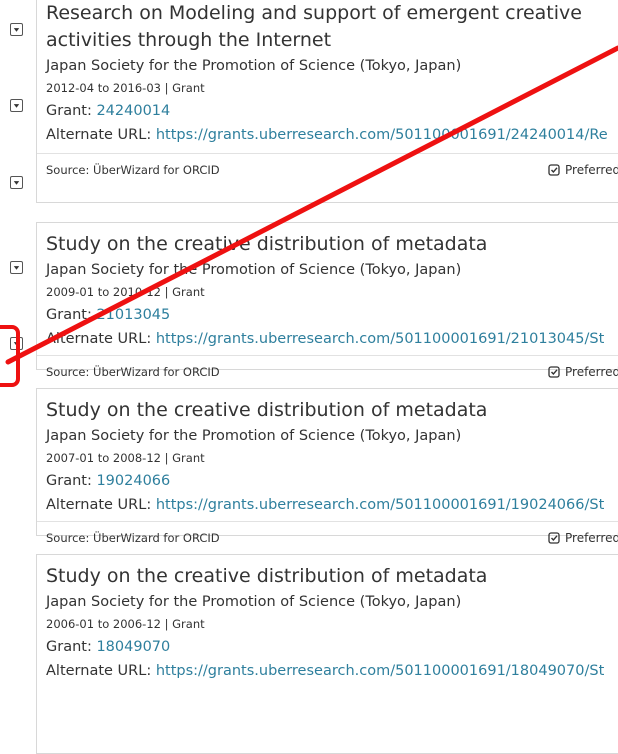 Image resolution: width=618 pixels, height=754 pixels. Describe the element at coordinates (133, 111) in the screenshot. I see `grant-number-link: 24240014` at that location.